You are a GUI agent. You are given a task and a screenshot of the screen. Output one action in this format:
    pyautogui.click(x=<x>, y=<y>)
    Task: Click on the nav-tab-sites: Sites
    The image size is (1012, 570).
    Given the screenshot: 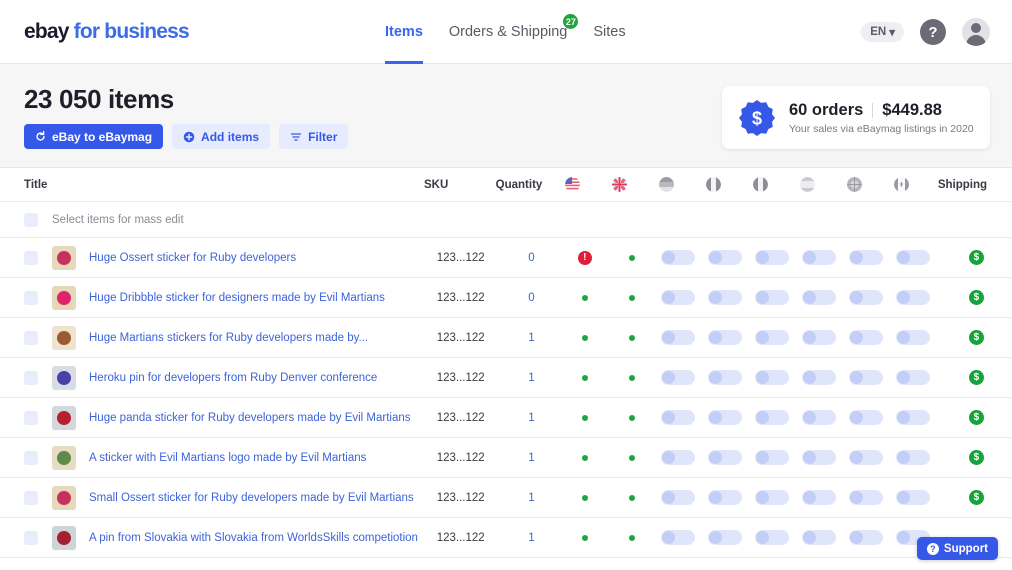 What is the action you would take?
    pyautogui.click(x=609, y=32)
    